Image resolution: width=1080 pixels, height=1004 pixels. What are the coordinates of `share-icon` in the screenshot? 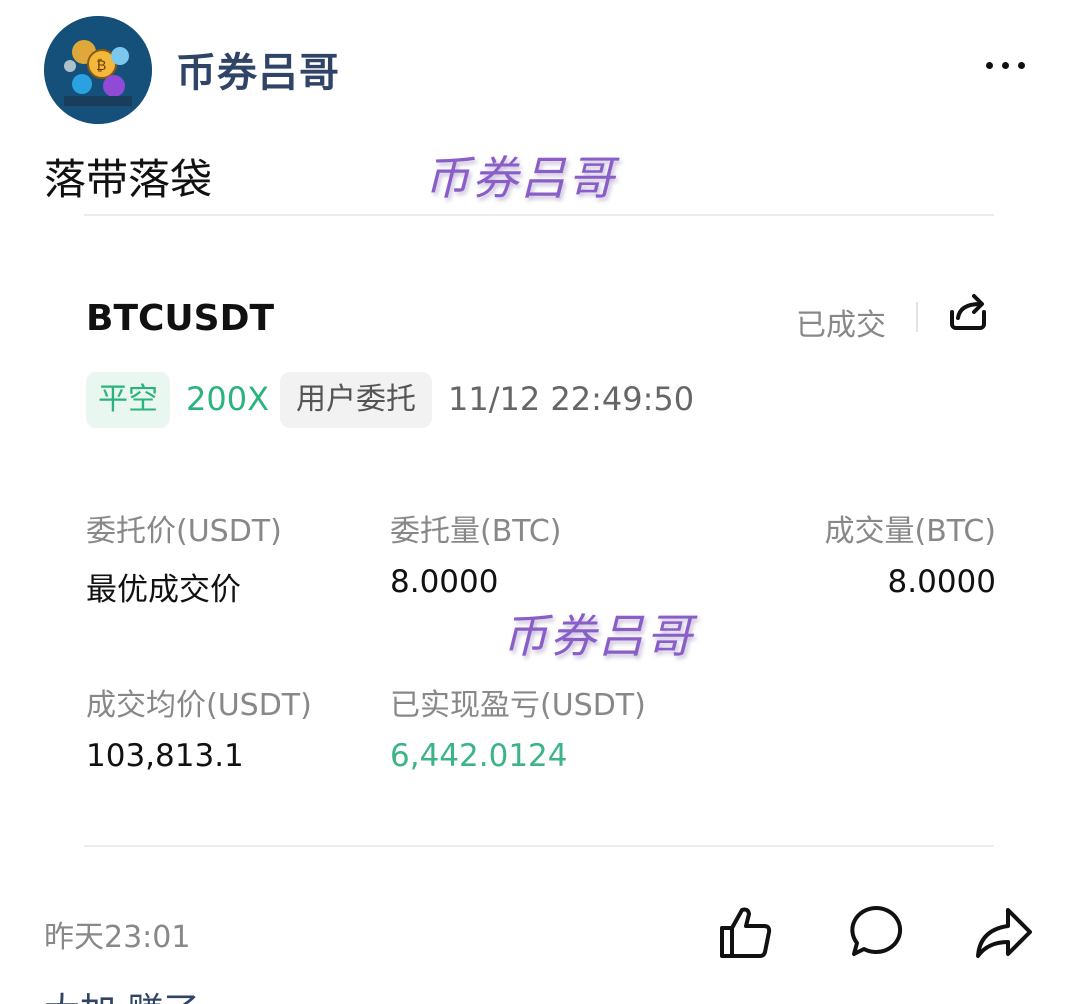 It's located at (1002, 932).